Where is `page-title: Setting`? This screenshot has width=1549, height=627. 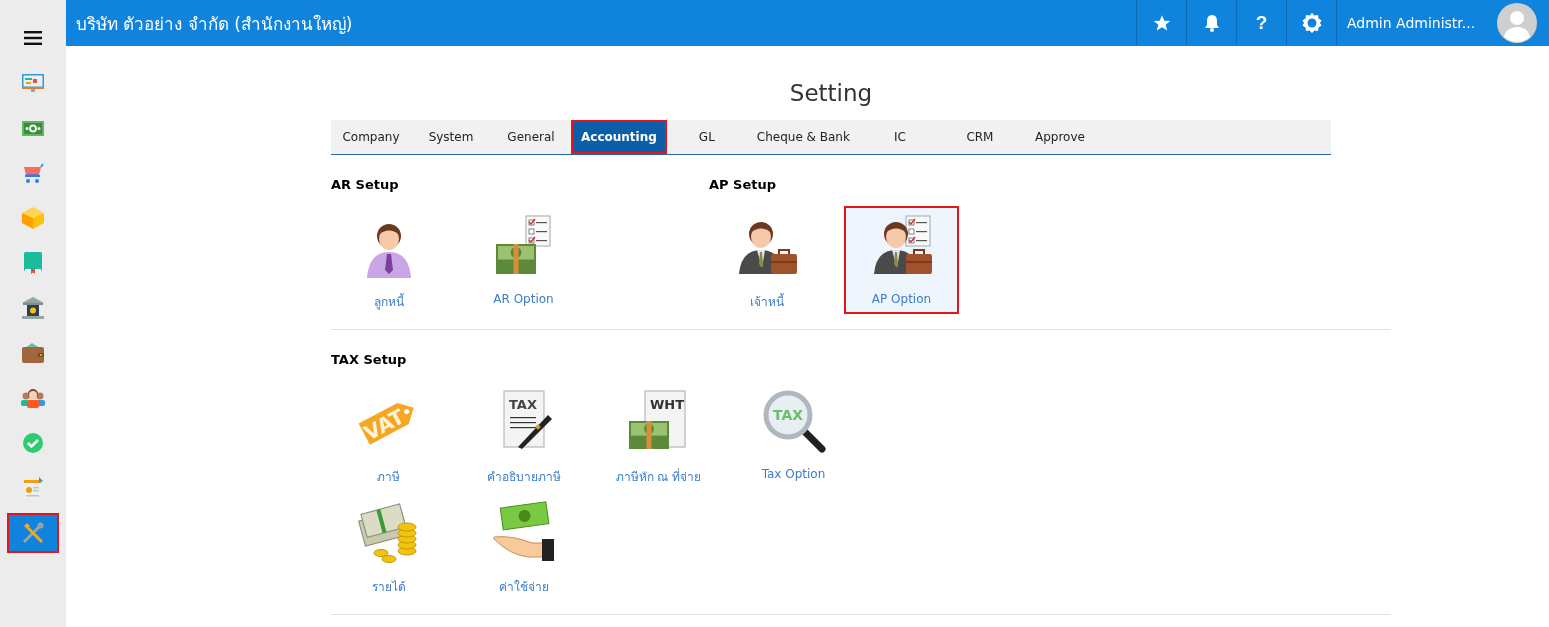
page-title: Setting is located at coordinates (831, 93).